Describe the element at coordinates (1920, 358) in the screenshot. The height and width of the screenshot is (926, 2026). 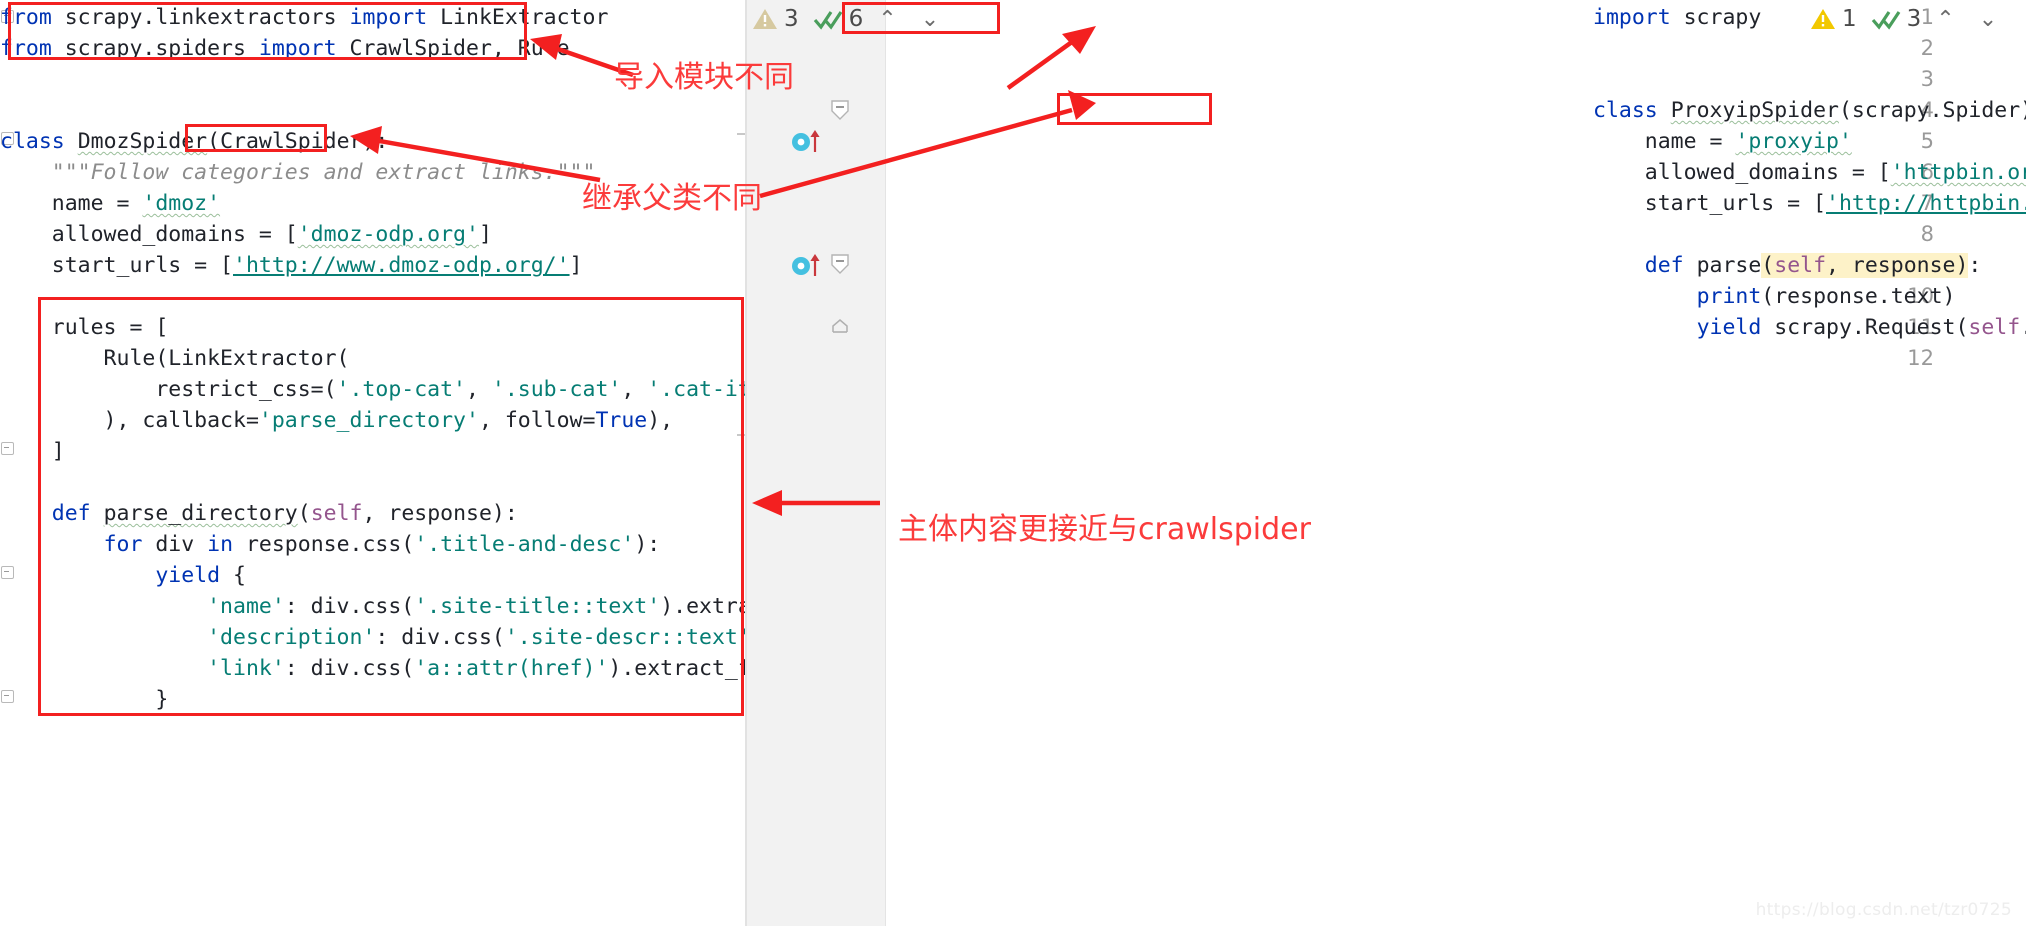
I see `line-number: 12` at that location.